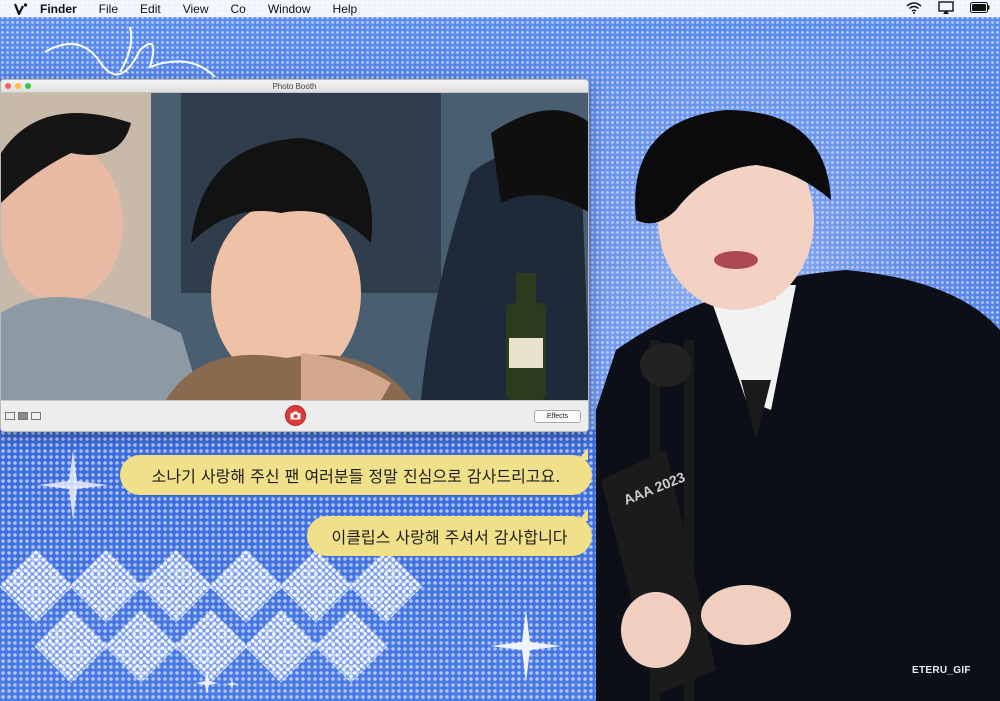 The height and width of the screenshot is (701, 1000). What do you see at coordinates (130, 52) in the screenshot?
I see `signature-scribble-icon` at bounding box center [130, 52].